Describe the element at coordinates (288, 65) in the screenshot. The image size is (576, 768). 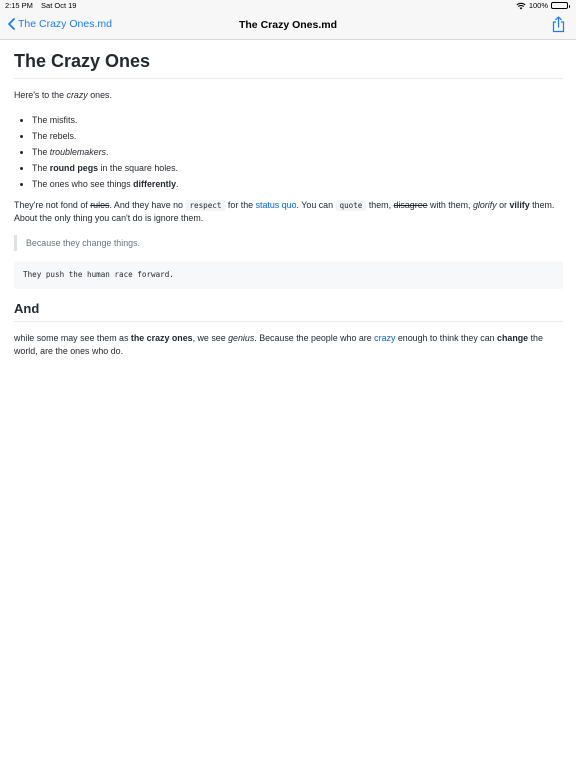
I see `document-title: The Crazy Ones` at that location.